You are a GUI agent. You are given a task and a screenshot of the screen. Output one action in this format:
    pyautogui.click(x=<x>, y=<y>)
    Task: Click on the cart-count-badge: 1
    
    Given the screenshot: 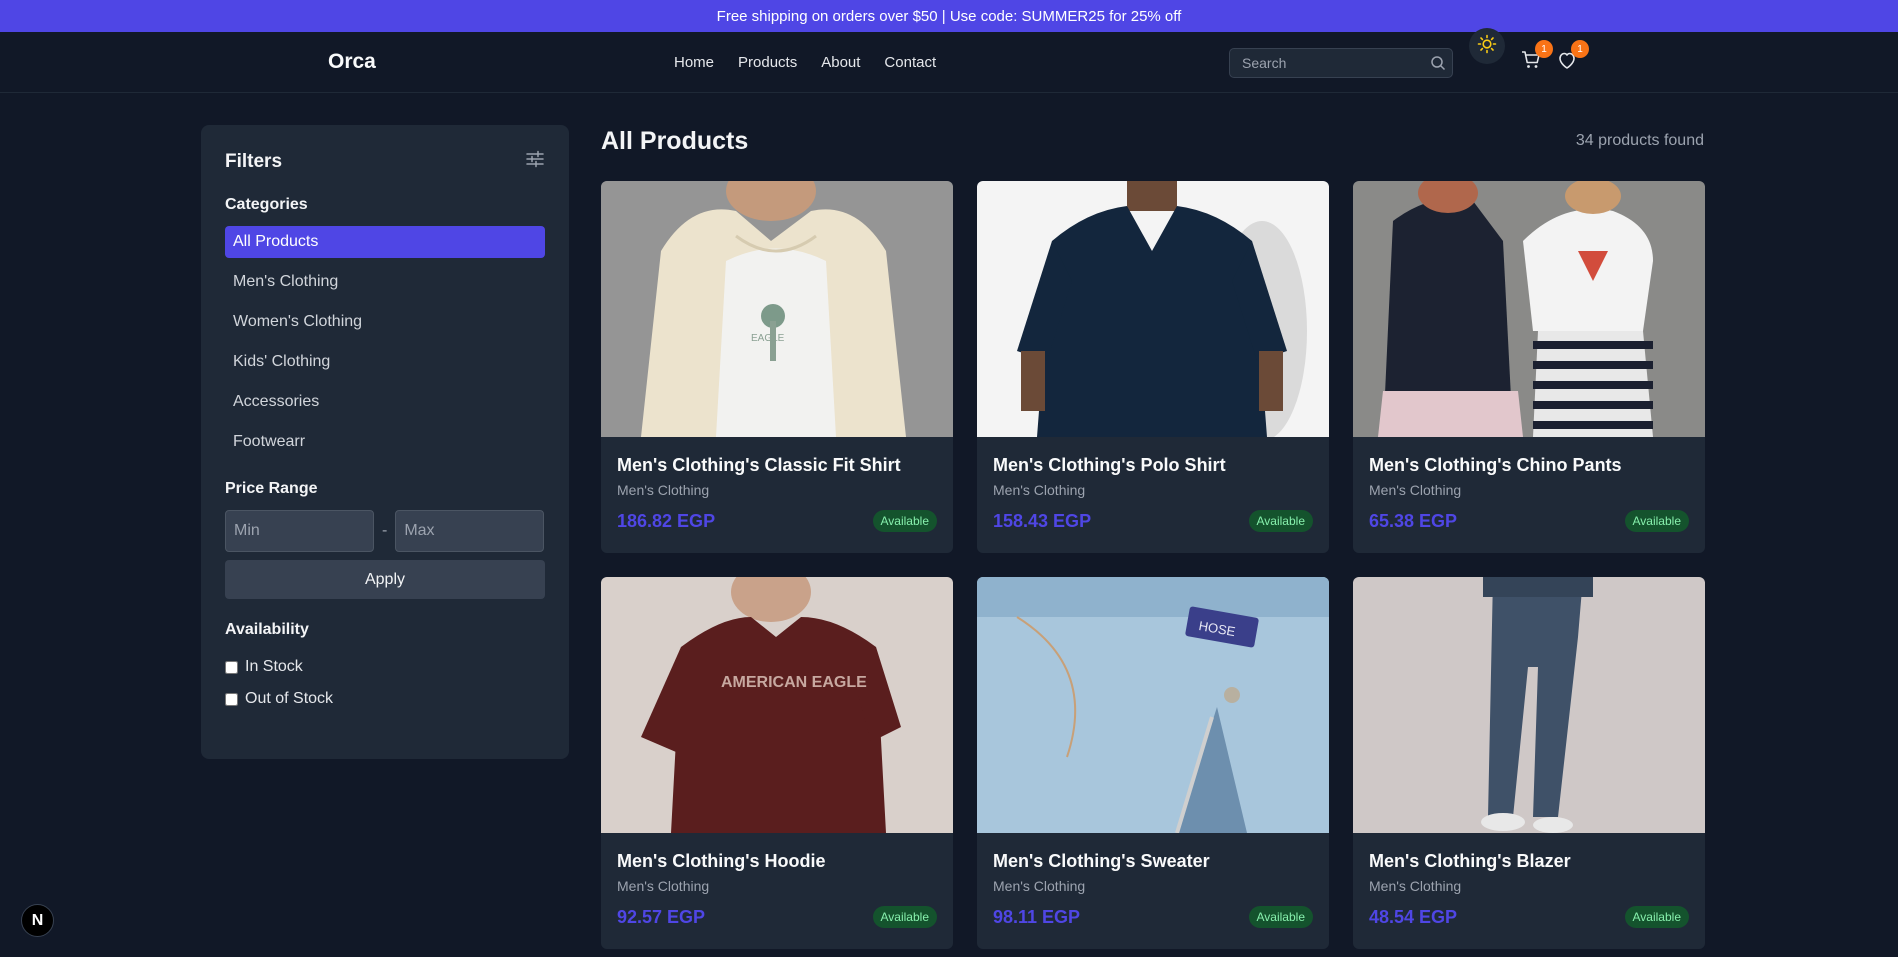 What is the action you would take?
    pyautogui.click(x=1544, y=49)
    